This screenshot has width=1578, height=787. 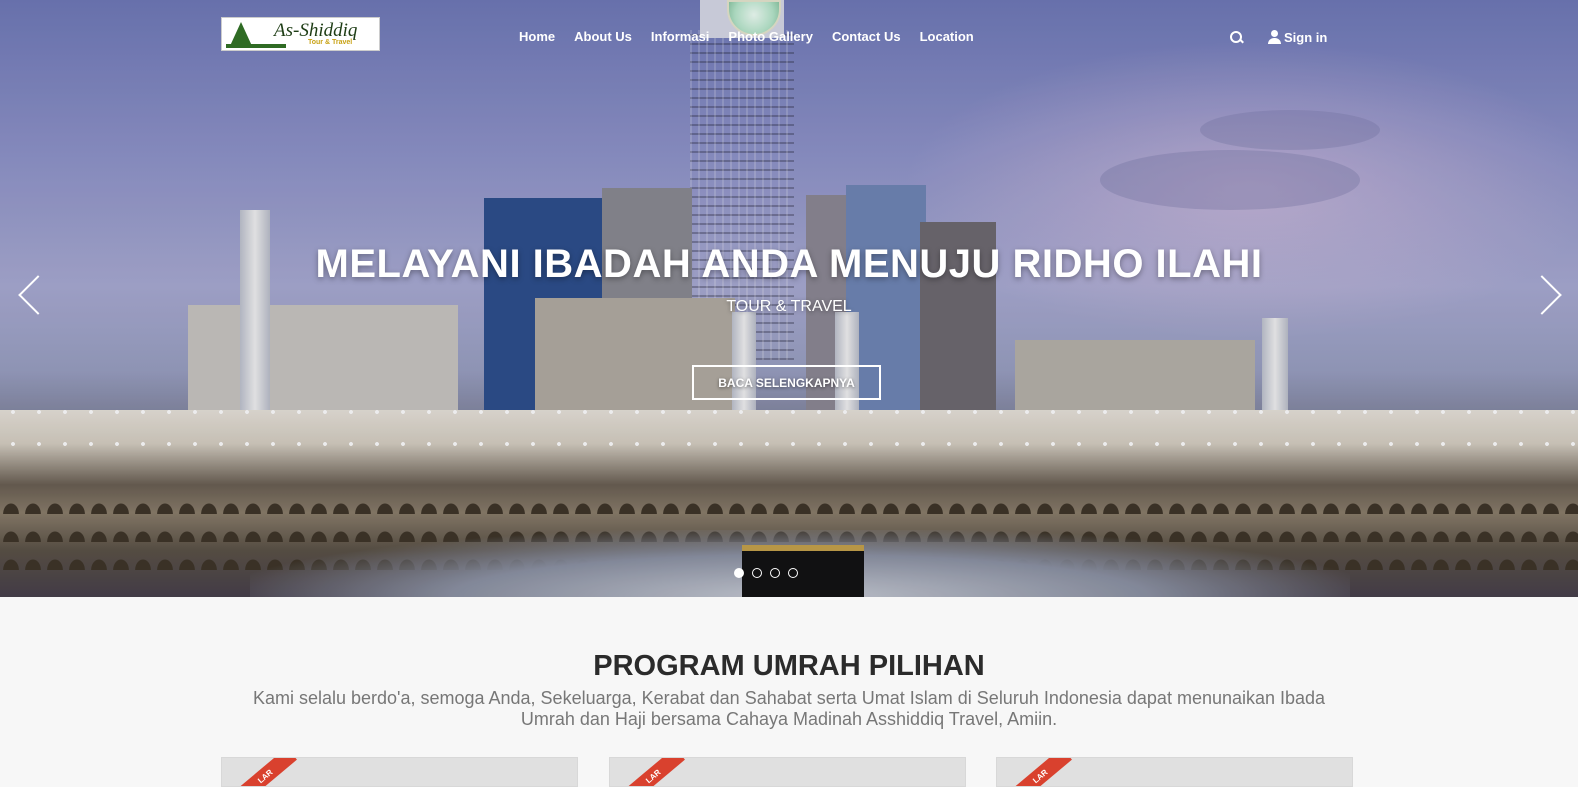 What do you see at coordinates (786, 382) in the screenshot?
I see `read-more-button: BACA SELENGKAPNYA` at bounding box center [786, 382].